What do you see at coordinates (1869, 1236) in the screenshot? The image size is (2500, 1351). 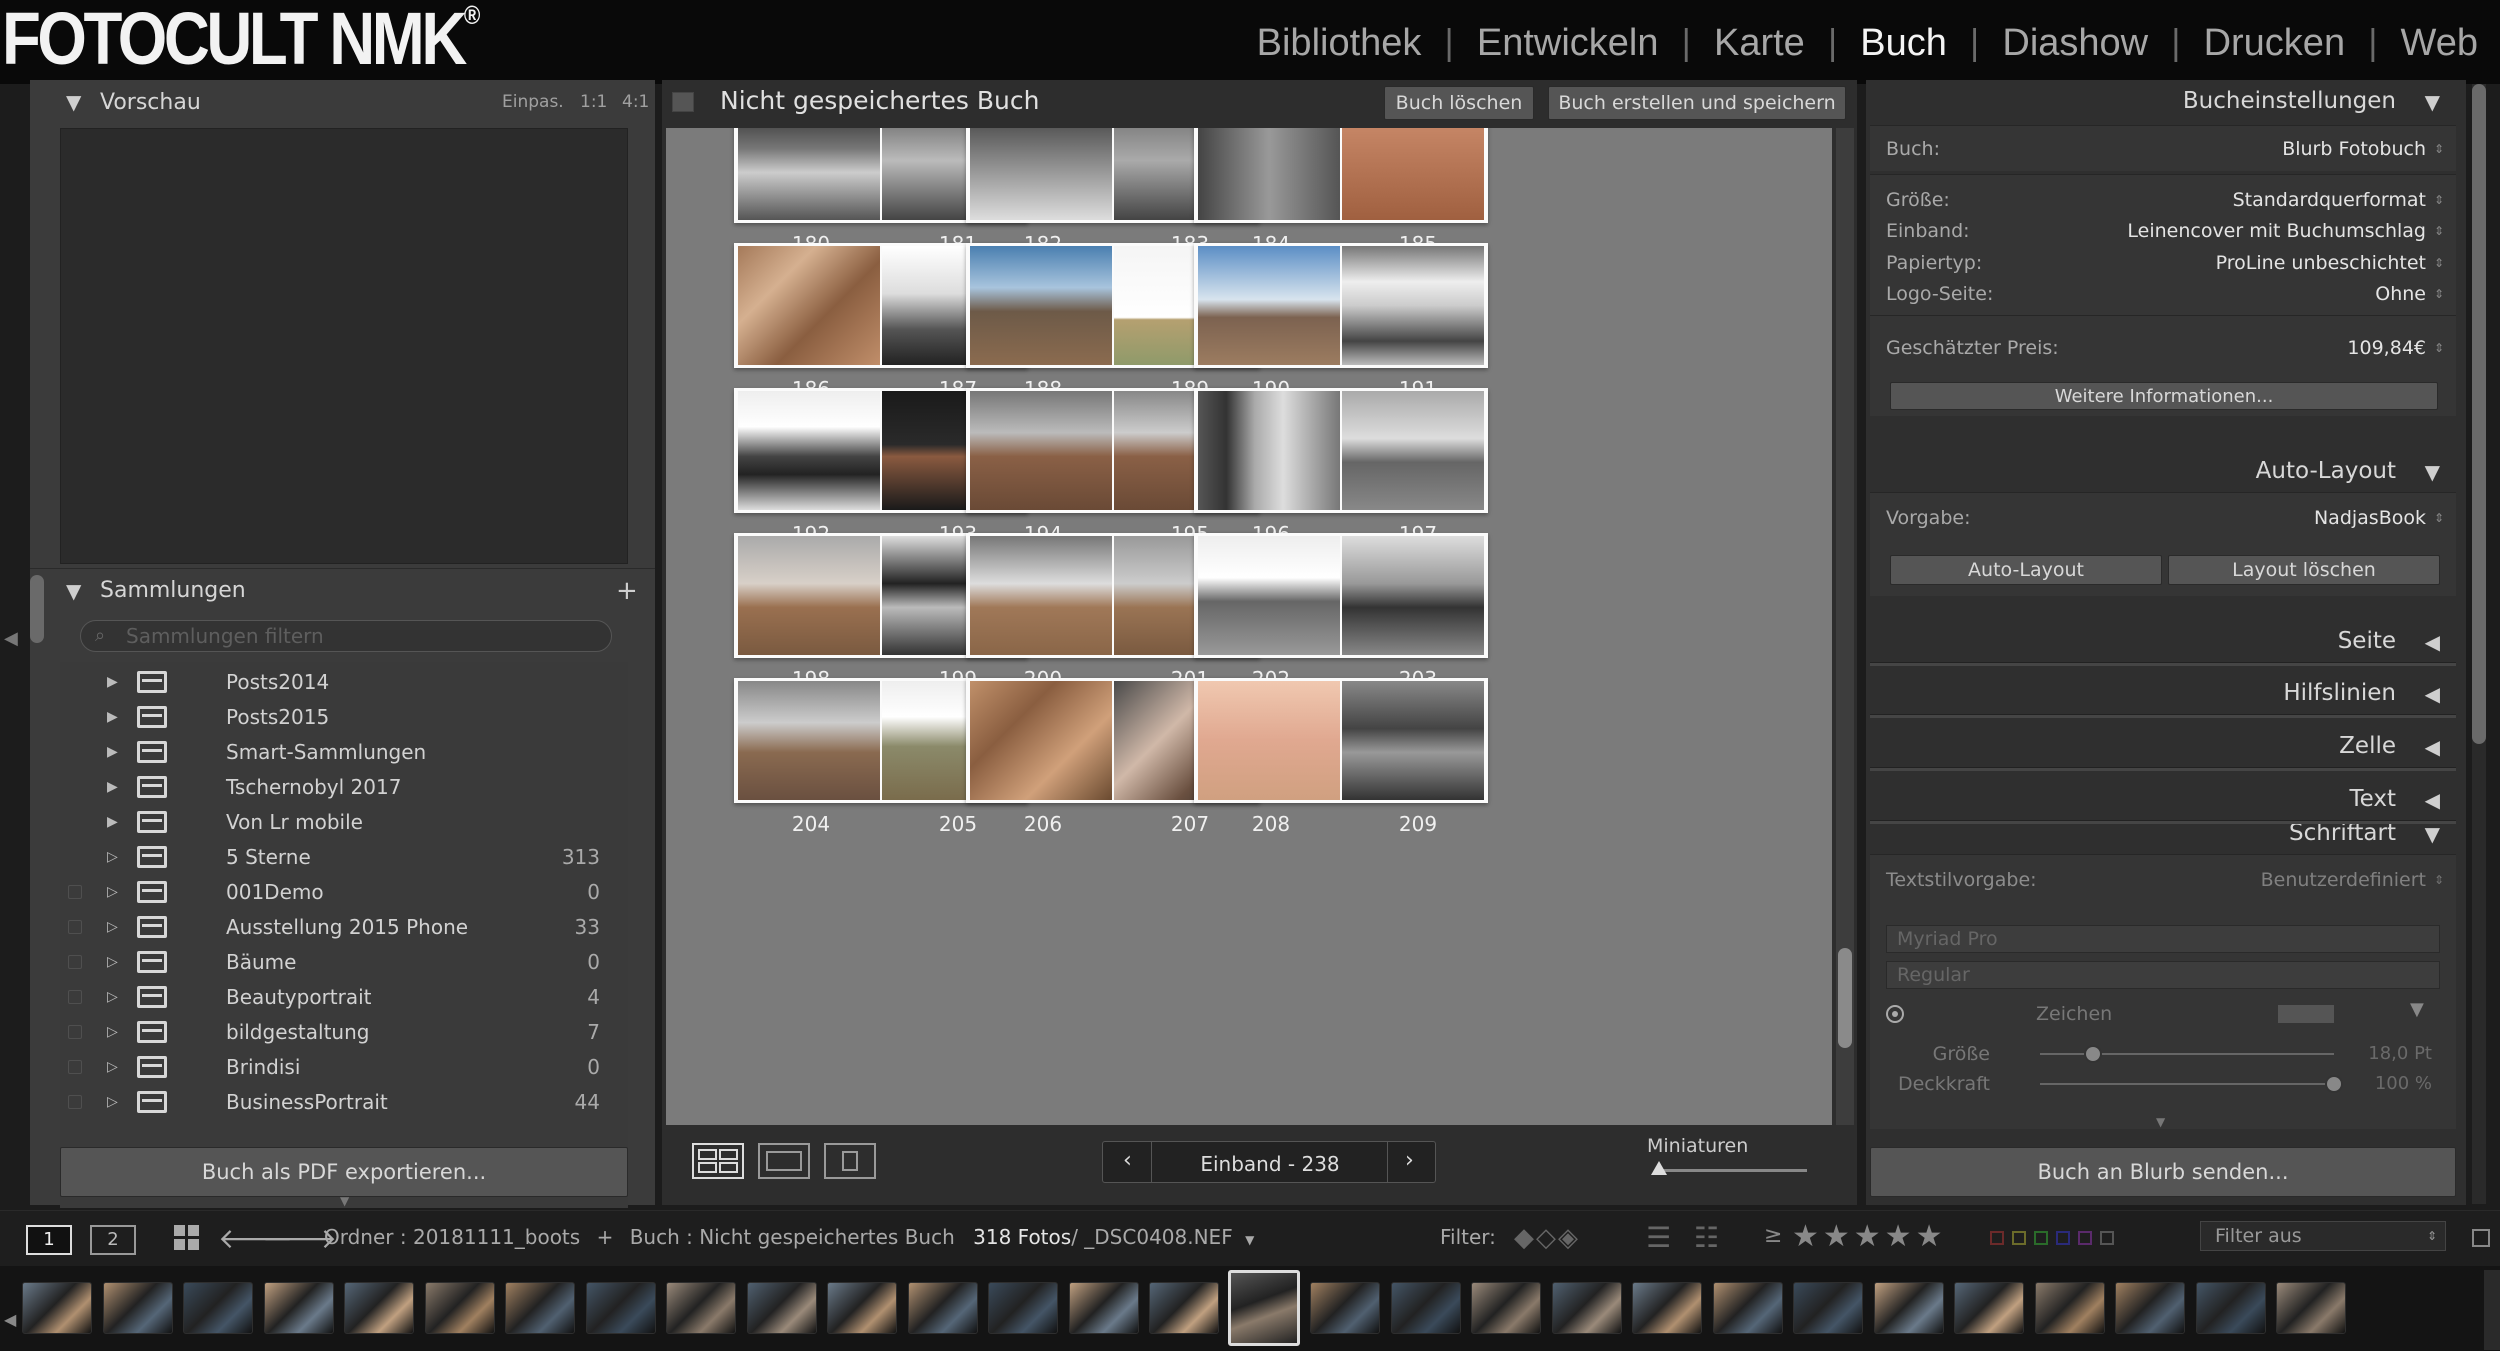 I see `rating-filter-stars: ★★★★★` at bounding box center [1869, 1236].